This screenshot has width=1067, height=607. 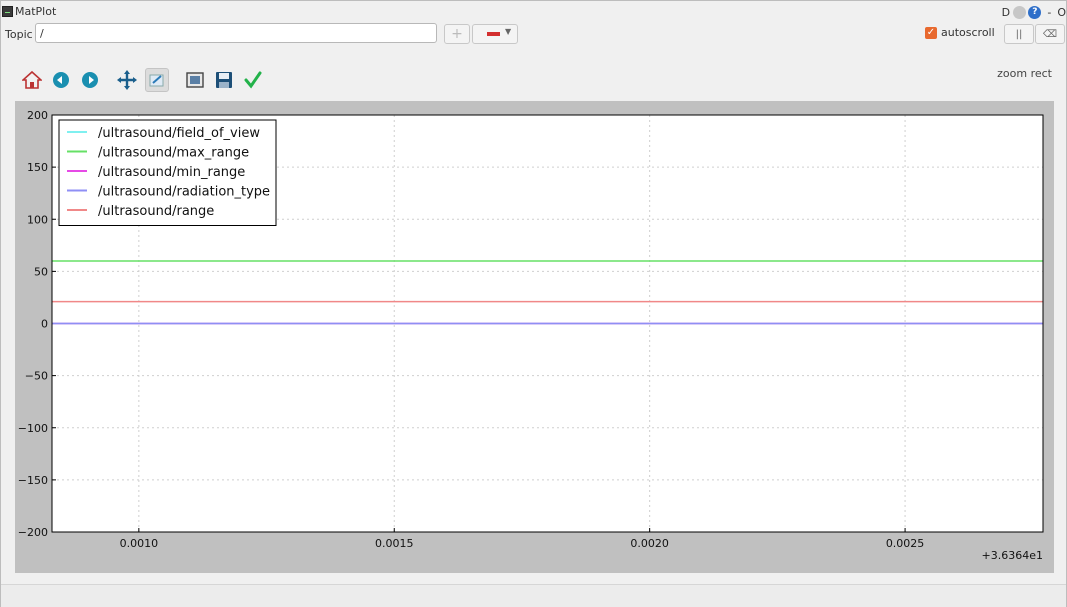 I want to click on y-tick-label: −150, so click(x=33, y=480).